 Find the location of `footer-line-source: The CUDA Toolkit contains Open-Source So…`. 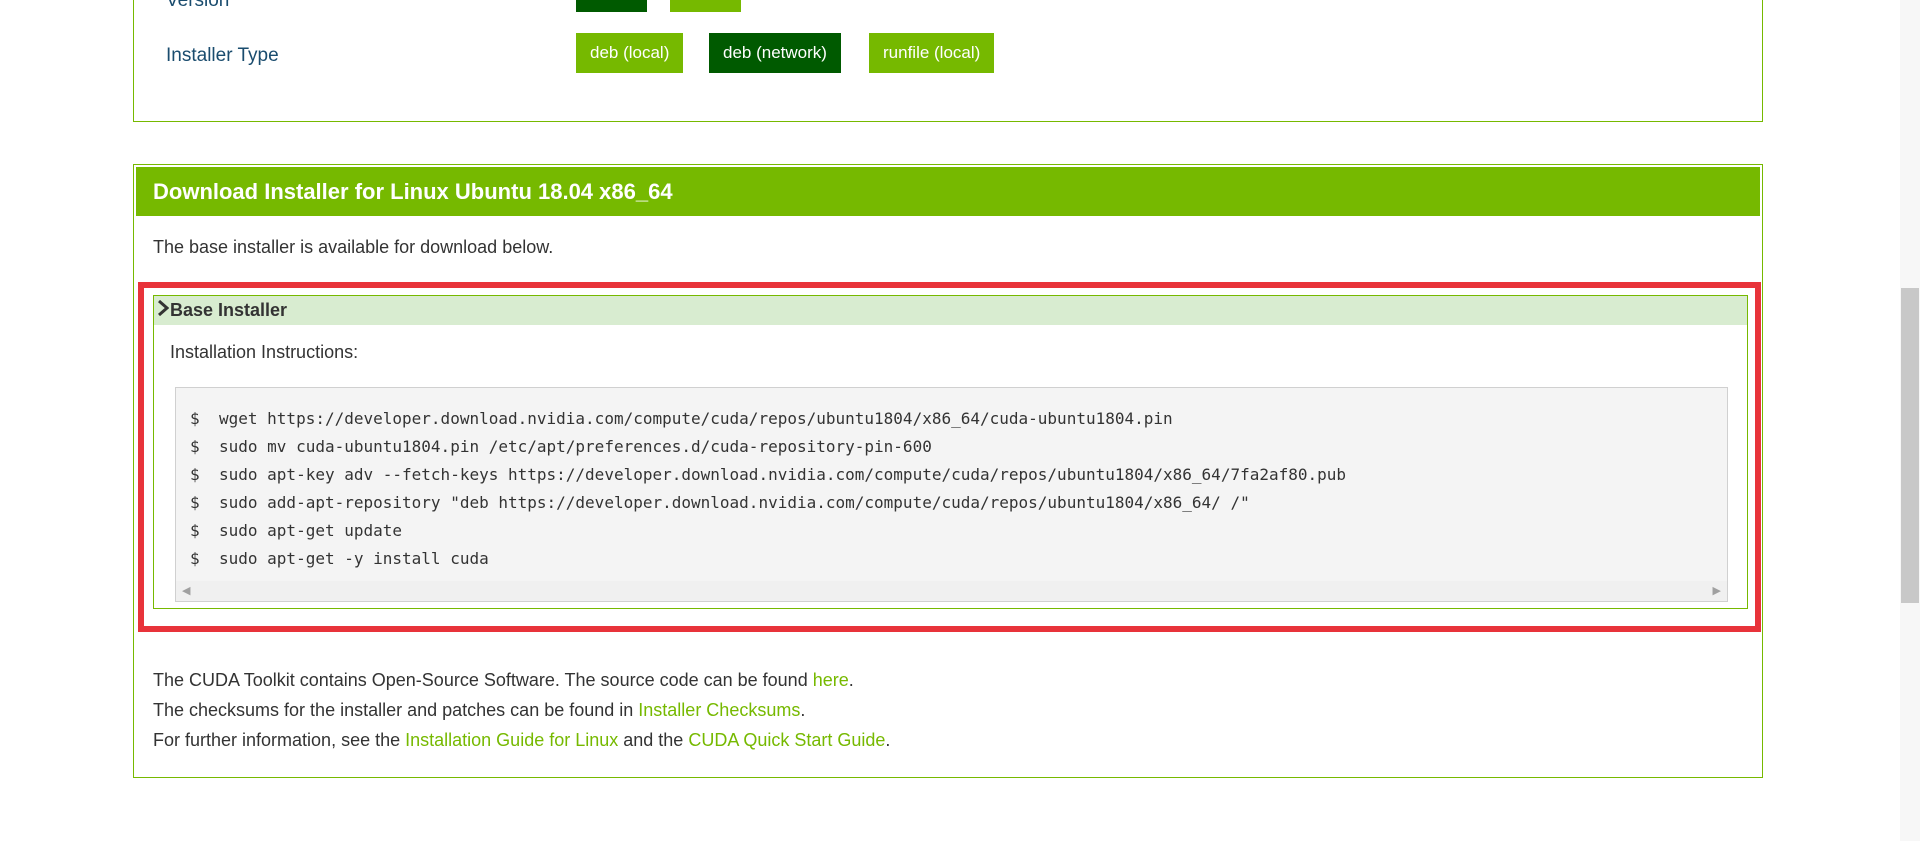

footer-line-source: The CUDA Toolkit contains Open-Source So… is located at coordinates (503, 680).